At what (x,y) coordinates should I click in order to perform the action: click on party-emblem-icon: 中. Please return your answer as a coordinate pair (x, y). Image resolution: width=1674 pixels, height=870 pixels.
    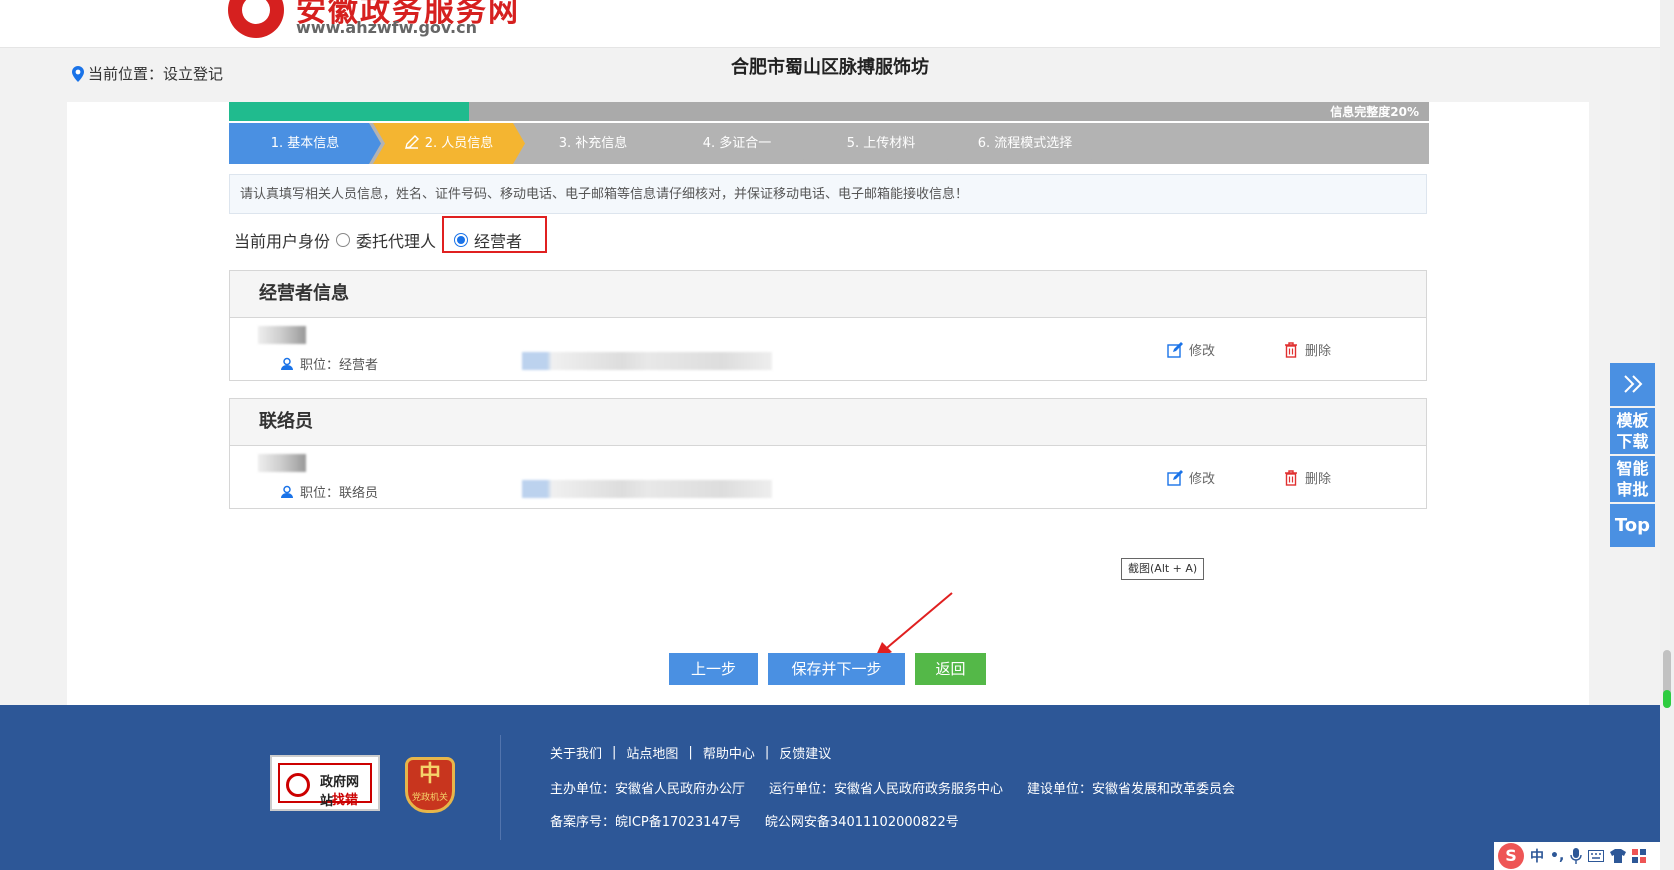
    Looking at the image, I should click on (429, 774).